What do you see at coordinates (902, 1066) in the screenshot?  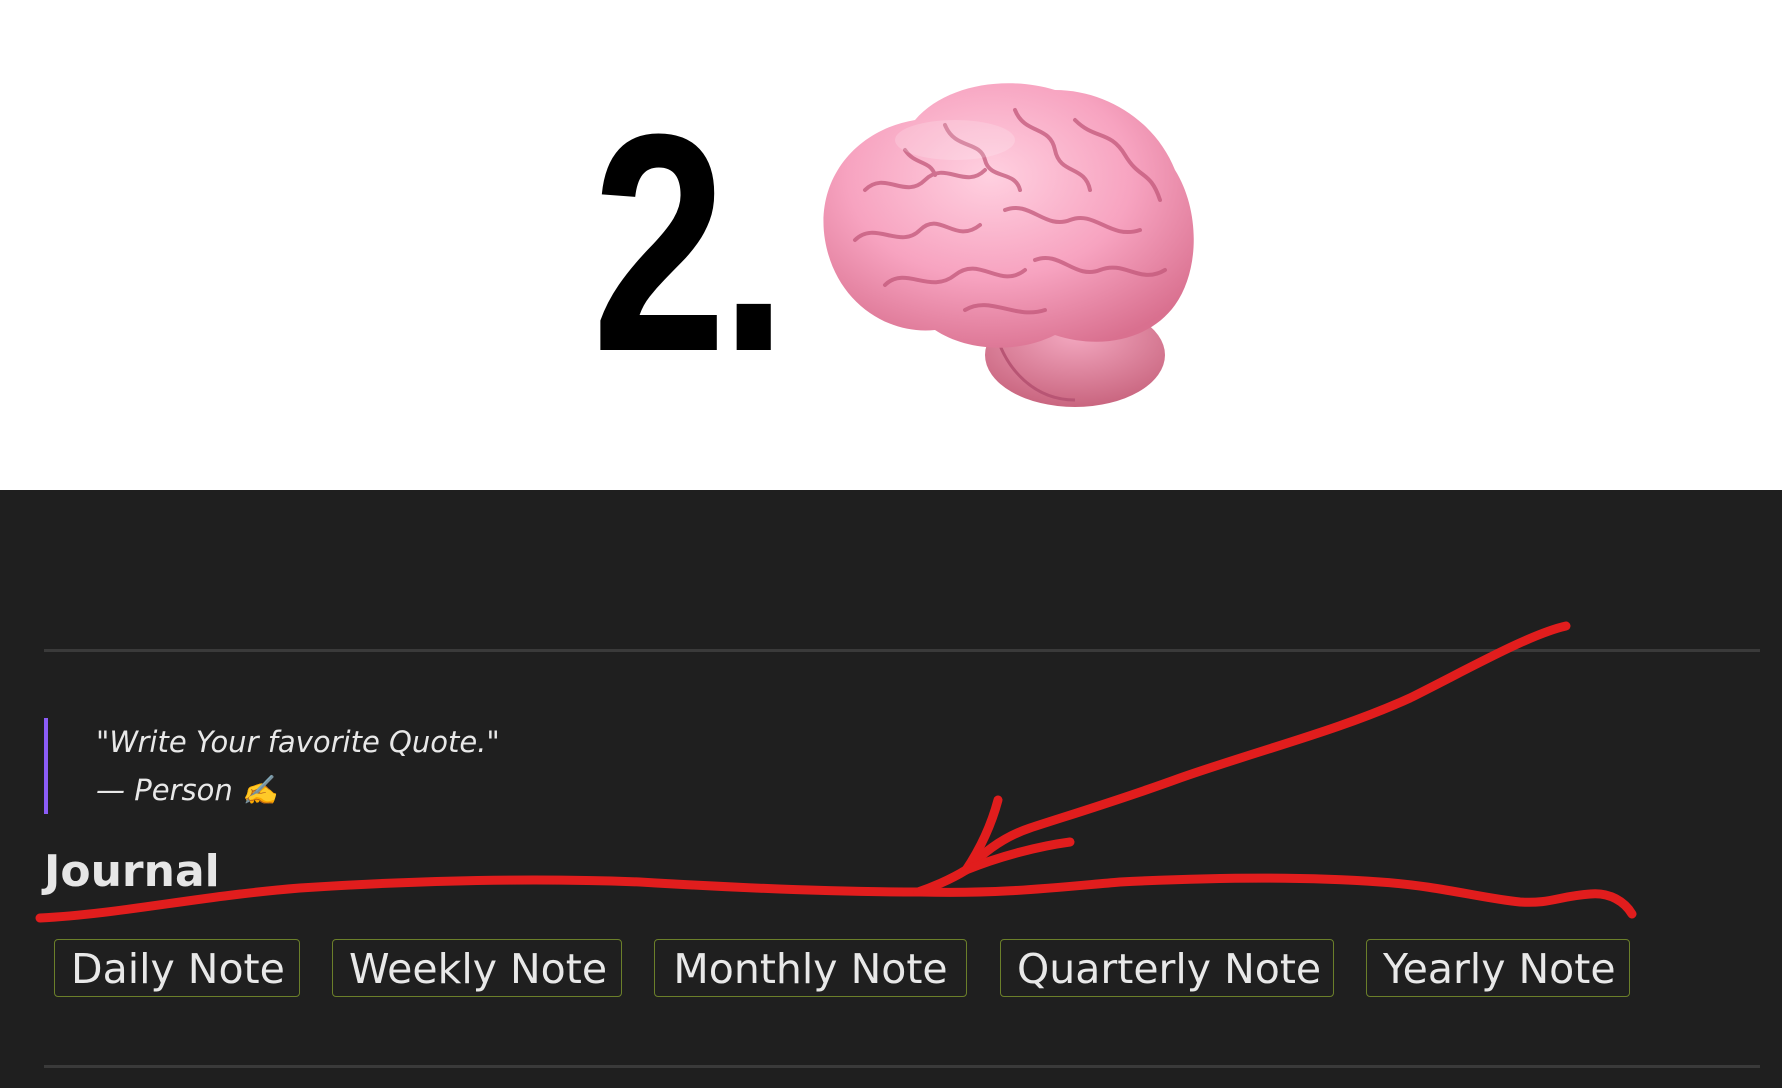 I see `divider-bottom` at bounding box center [902, 1066].